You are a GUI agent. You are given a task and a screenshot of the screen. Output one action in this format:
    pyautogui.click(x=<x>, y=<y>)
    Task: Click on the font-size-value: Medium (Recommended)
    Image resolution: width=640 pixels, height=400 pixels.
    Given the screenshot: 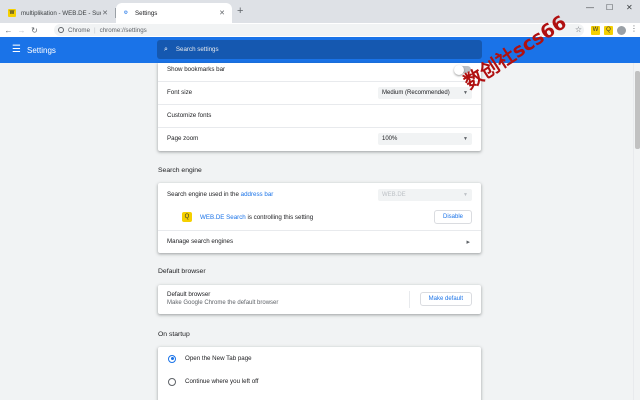 What is the action you would take?
    pyautogui.click(x=416, y=92)
    